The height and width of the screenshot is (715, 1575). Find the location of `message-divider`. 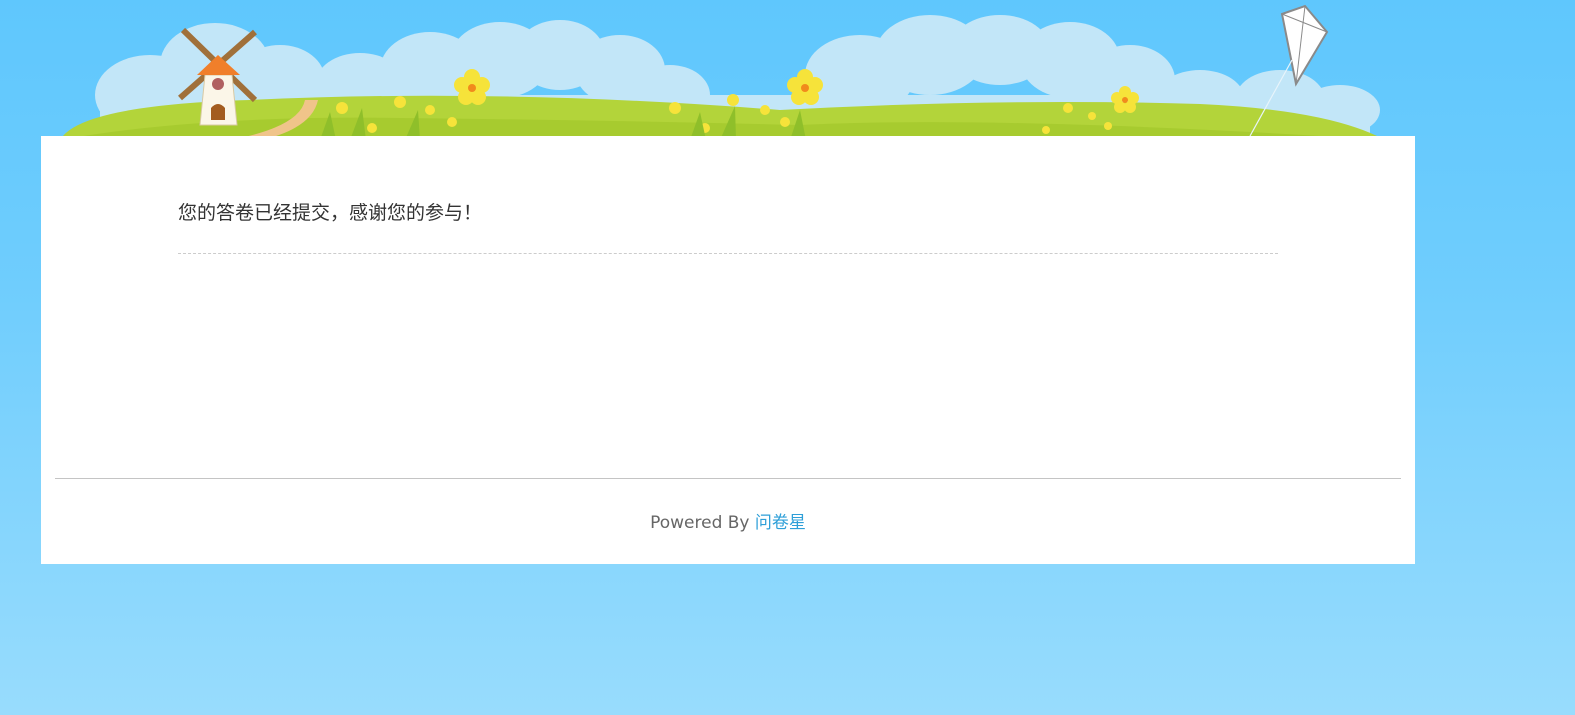

message-divider is located at coordinates (728, 253).